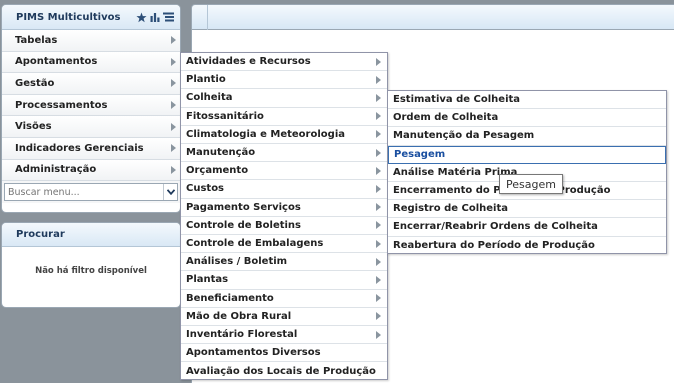 Image resolution: width=674 pixels, height=383 pixels. I want to click on menu-item-climatologia: Climatologia e Meteorologia, so click(284, 135).